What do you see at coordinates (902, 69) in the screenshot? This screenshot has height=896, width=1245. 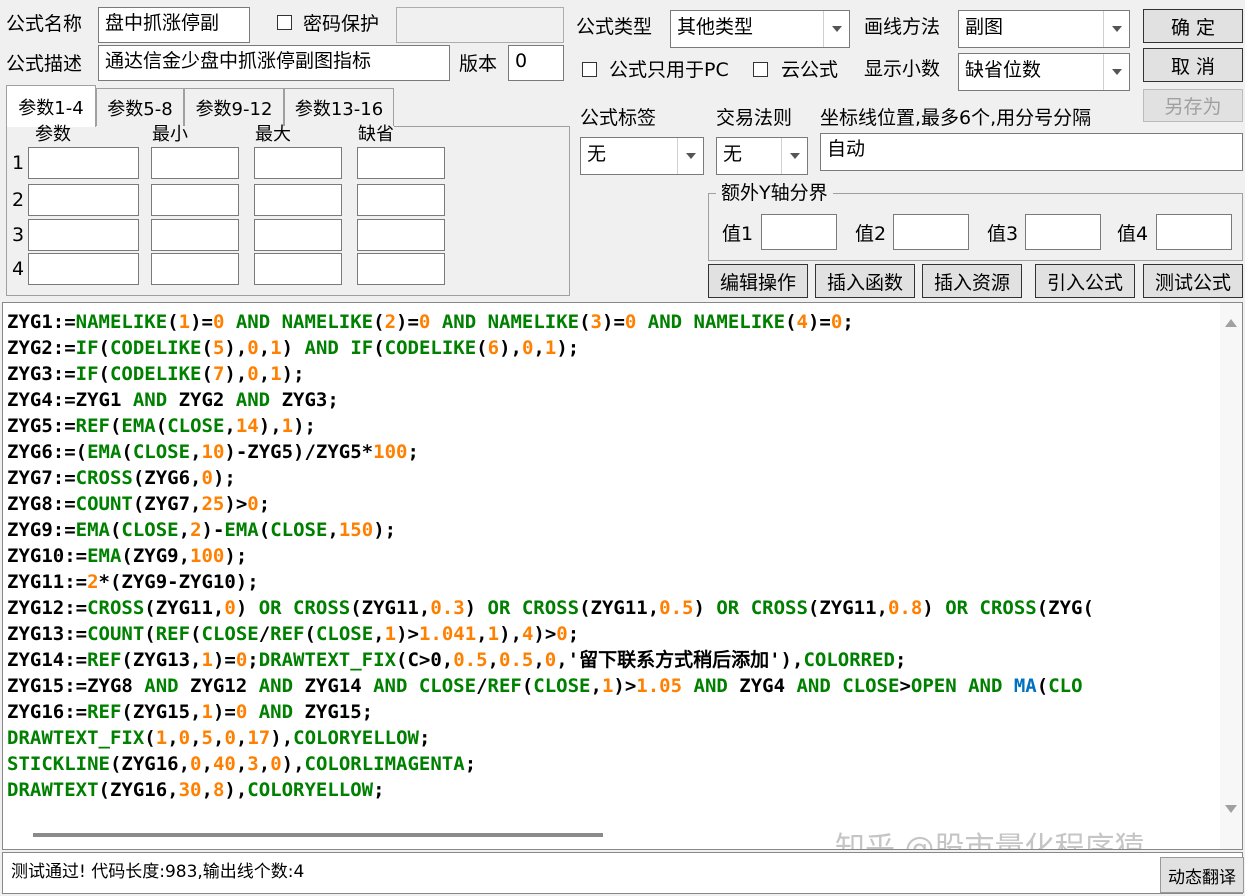 I see `decimal-label: 显示小数` at bounding box center [902, 69].